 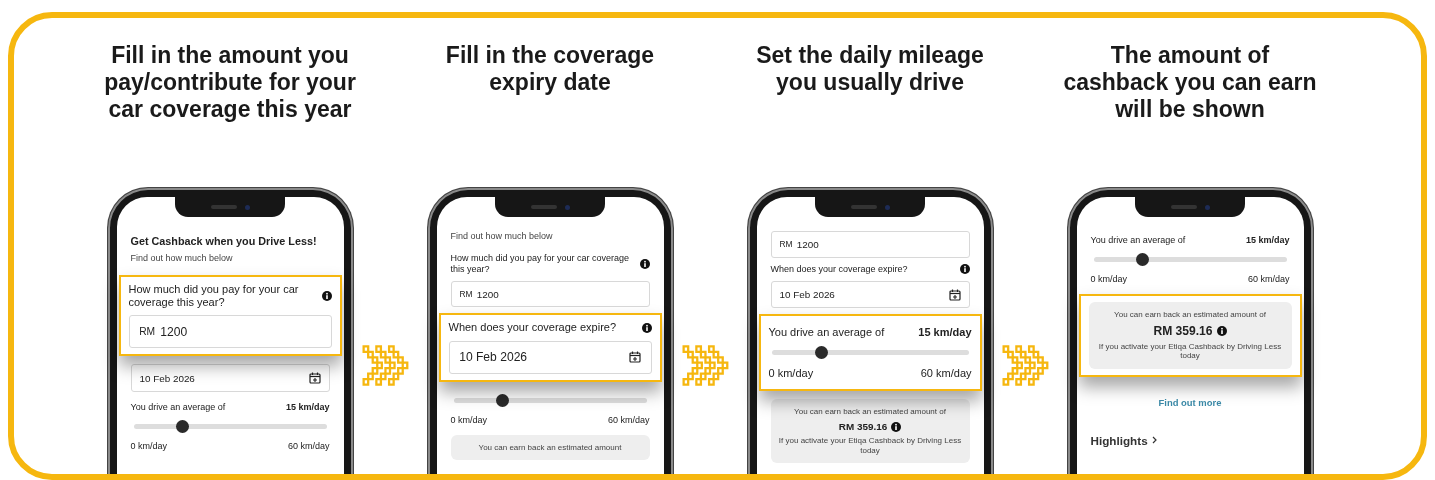 What do you see at coordinates (224, 241) in the screenshot?
I see `screen-title: Get Cashback when you Drive Less!` at bounding box center [224, 241].